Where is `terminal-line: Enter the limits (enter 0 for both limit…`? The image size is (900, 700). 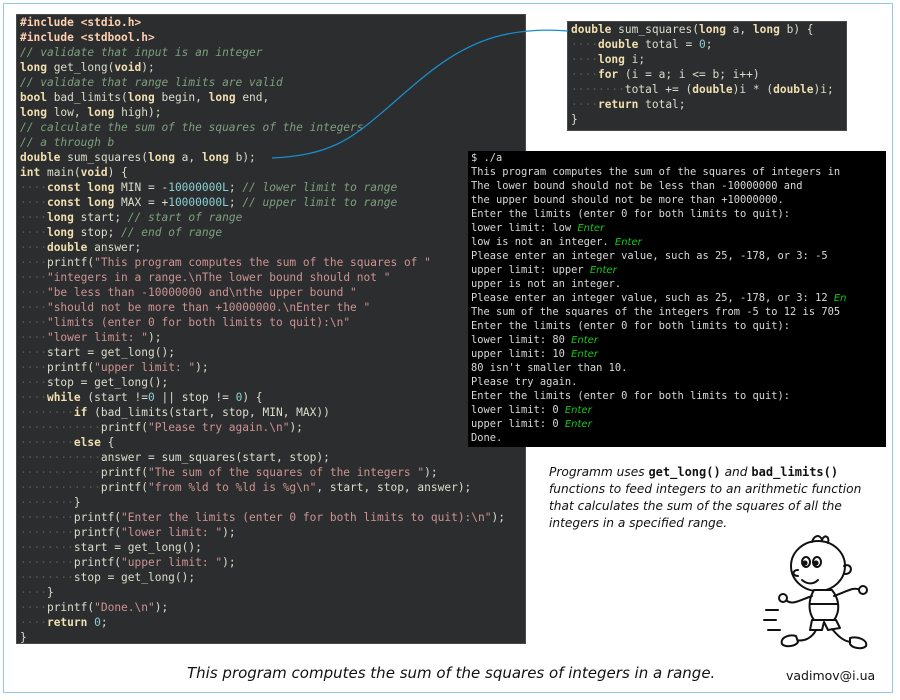 terminal-line: Enter the limits (enter 0 for both limit… is located at coordinates (677, 396).